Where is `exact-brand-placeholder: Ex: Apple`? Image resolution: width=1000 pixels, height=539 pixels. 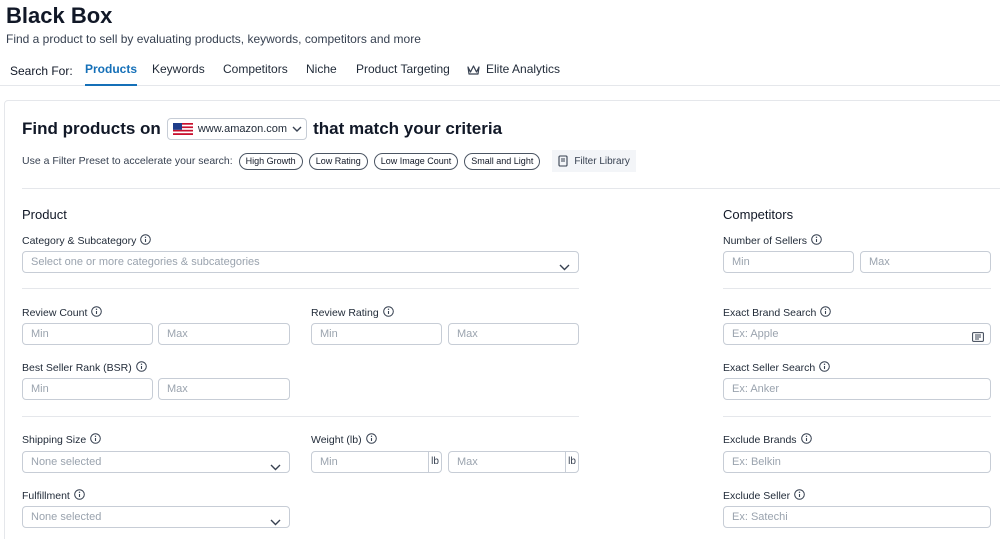
exact-brand-placeholder: Ex: Apple is located at coordinates (755, 334).